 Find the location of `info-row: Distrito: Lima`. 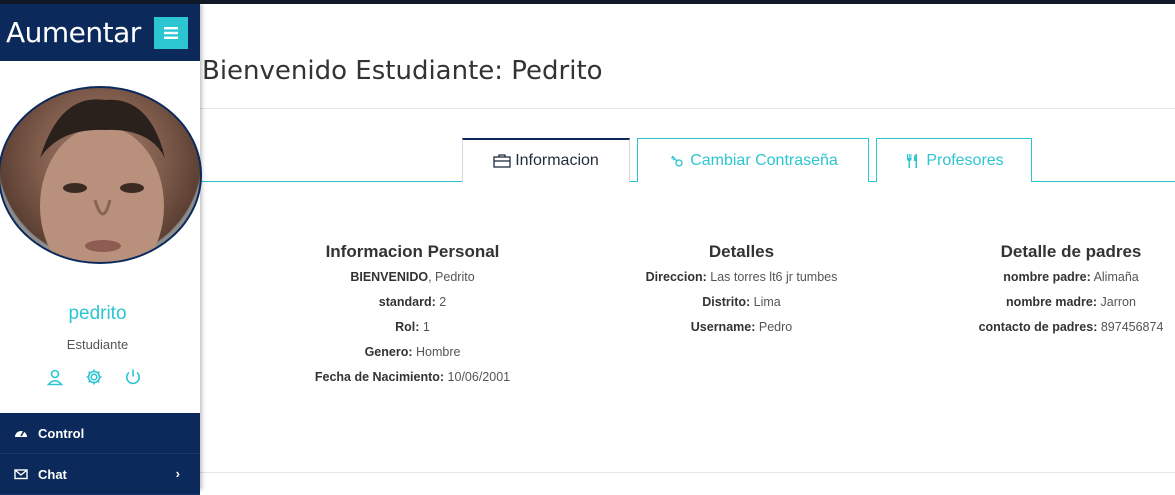

info-row: Distrito: Lima is located at coordinates (741, 305).